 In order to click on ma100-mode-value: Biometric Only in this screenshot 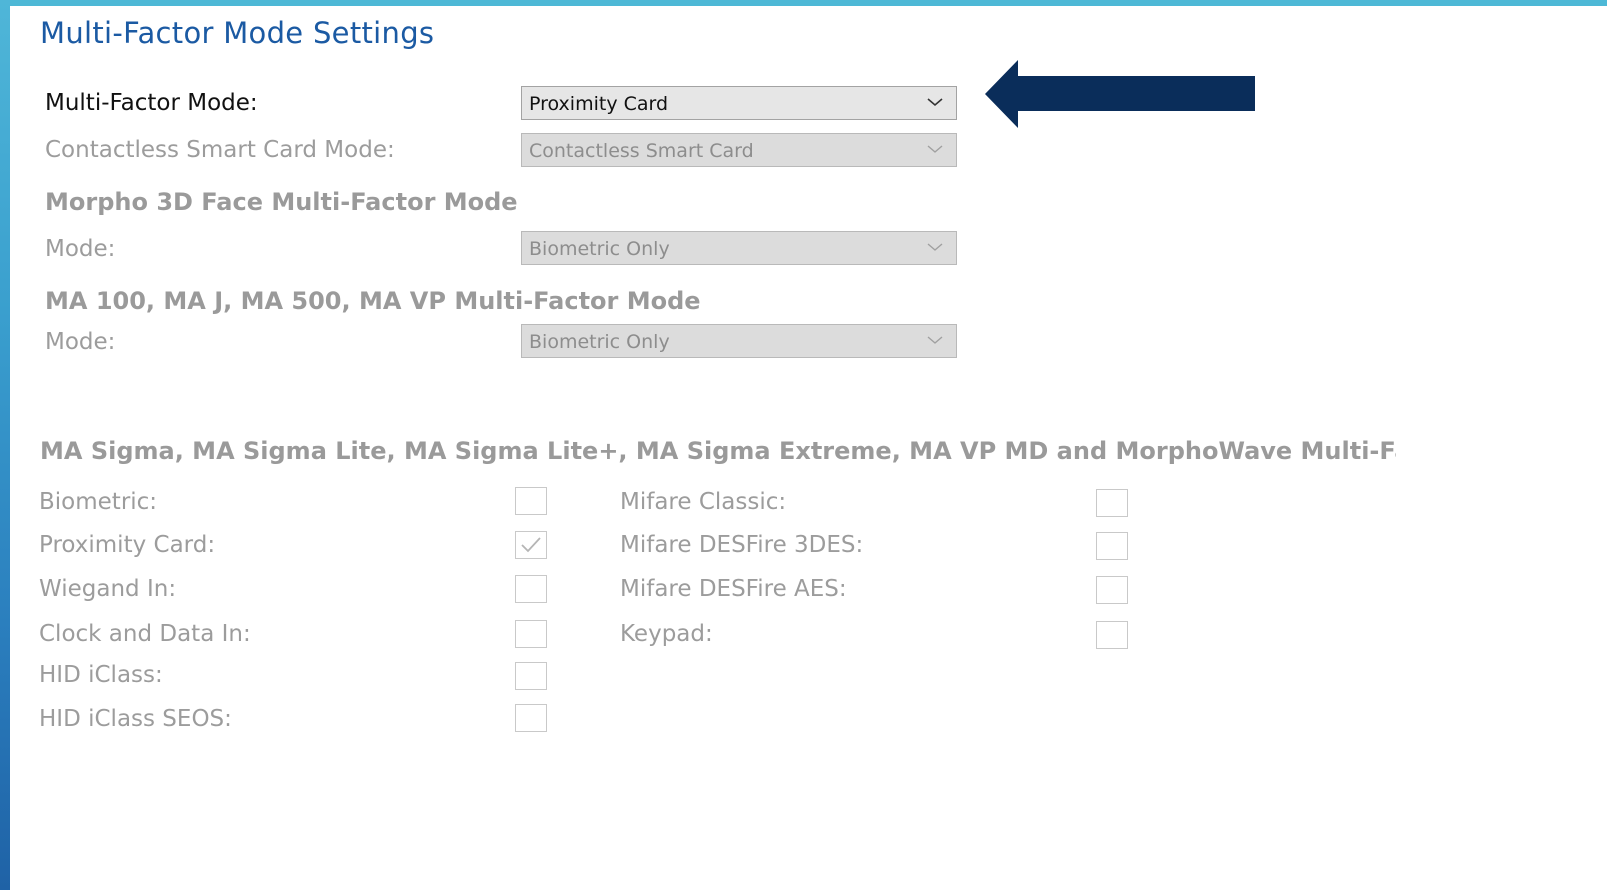, I will do `click(599, 342)`.